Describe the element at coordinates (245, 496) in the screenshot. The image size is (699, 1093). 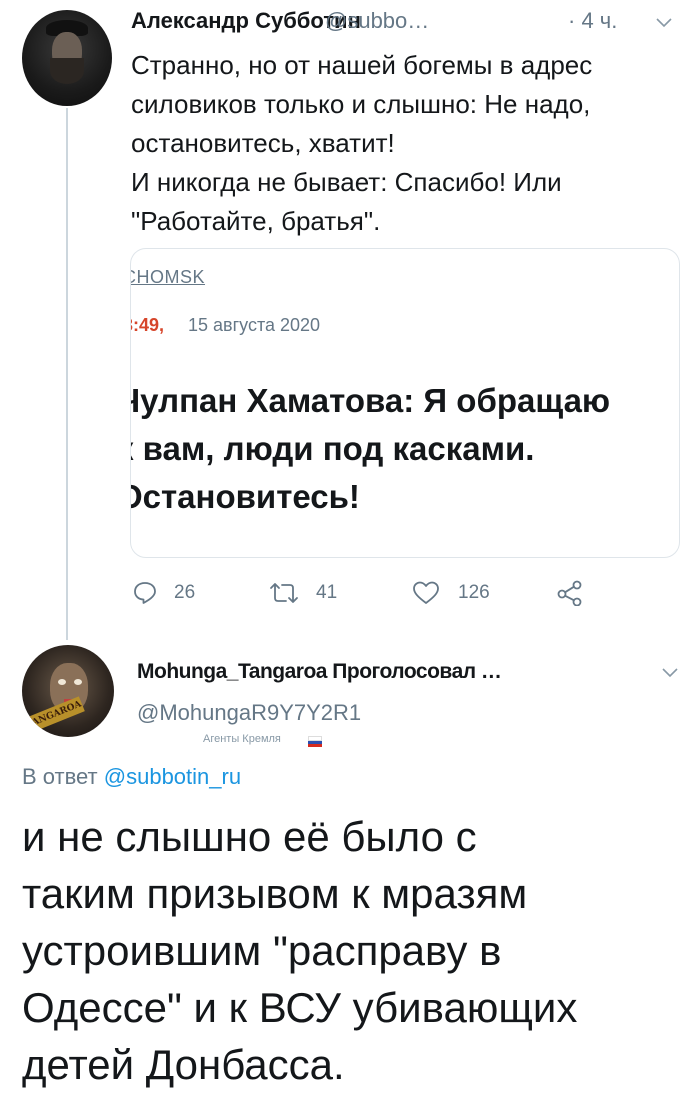
I see `card-headline-line: Остановитесь!` at that location.